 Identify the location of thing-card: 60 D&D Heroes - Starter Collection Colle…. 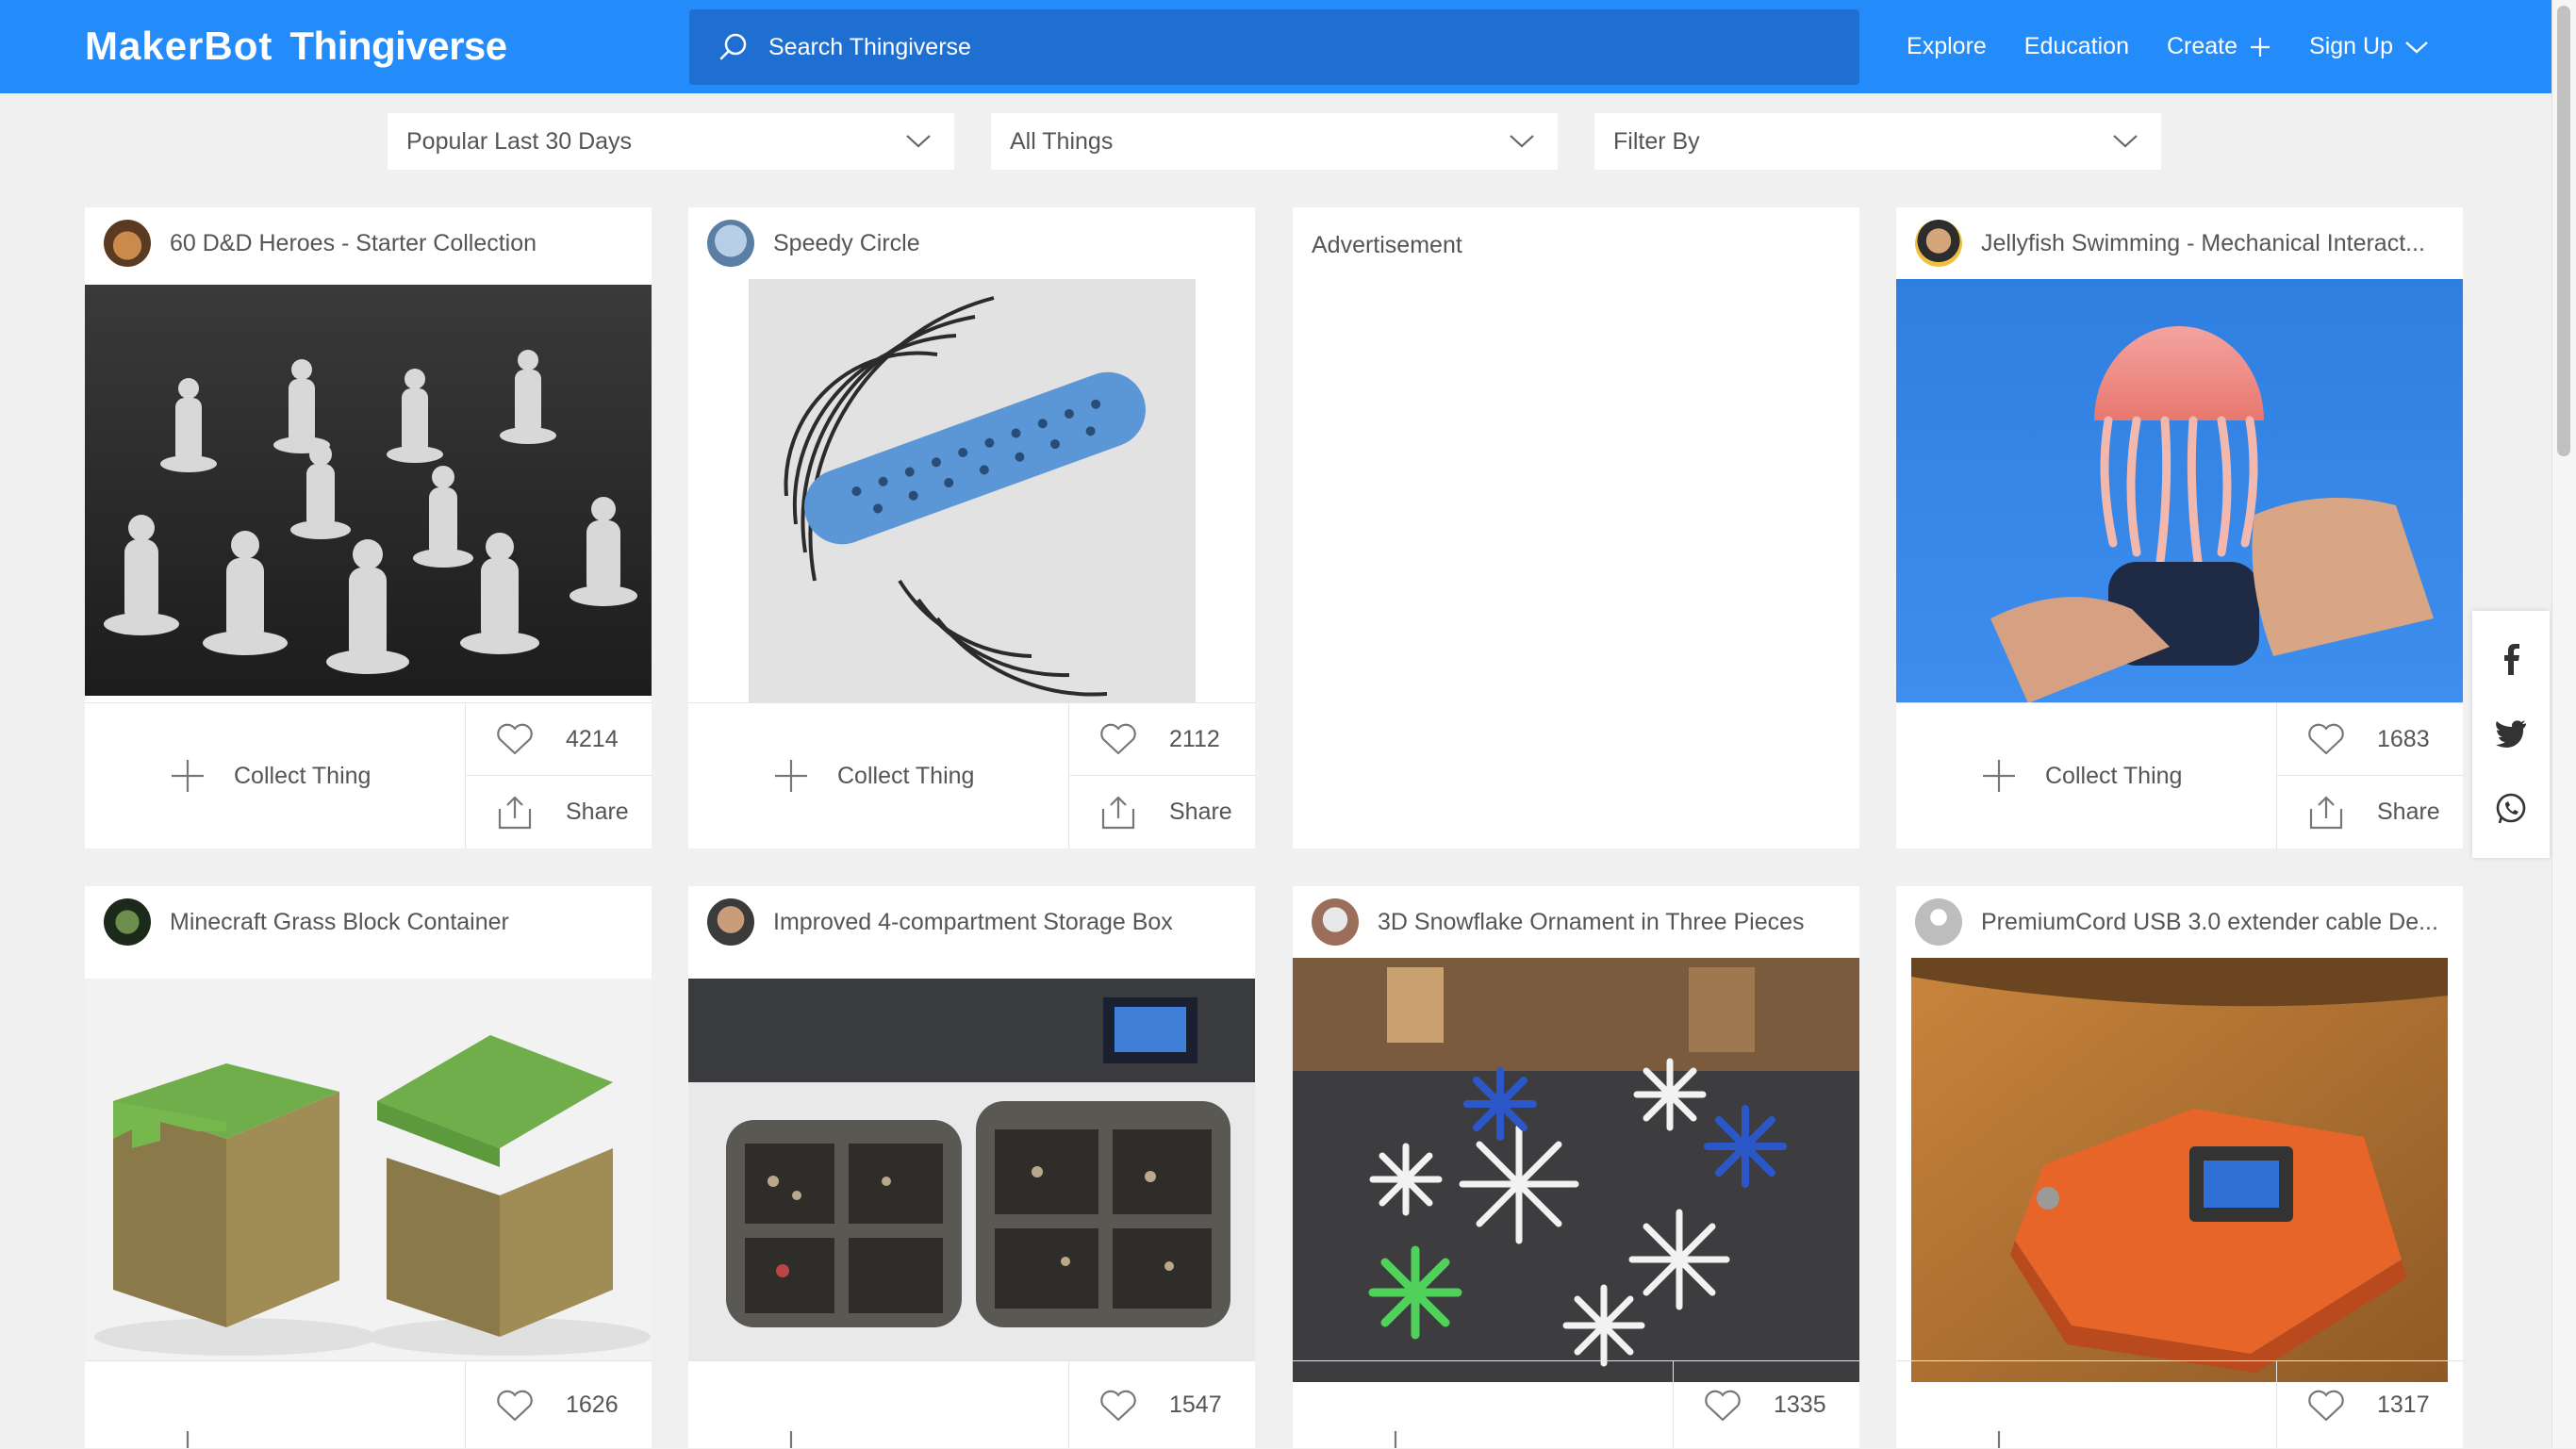
(368, 527).